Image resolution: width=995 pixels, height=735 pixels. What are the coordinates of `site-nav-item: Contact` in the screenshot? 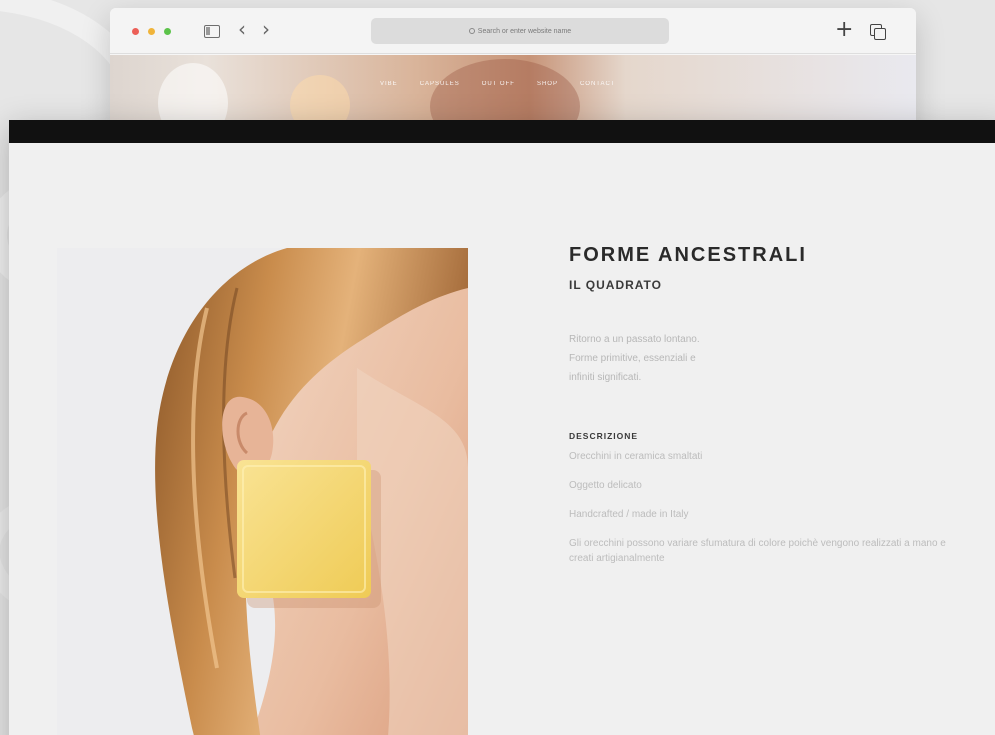 It's located at (598, 84).